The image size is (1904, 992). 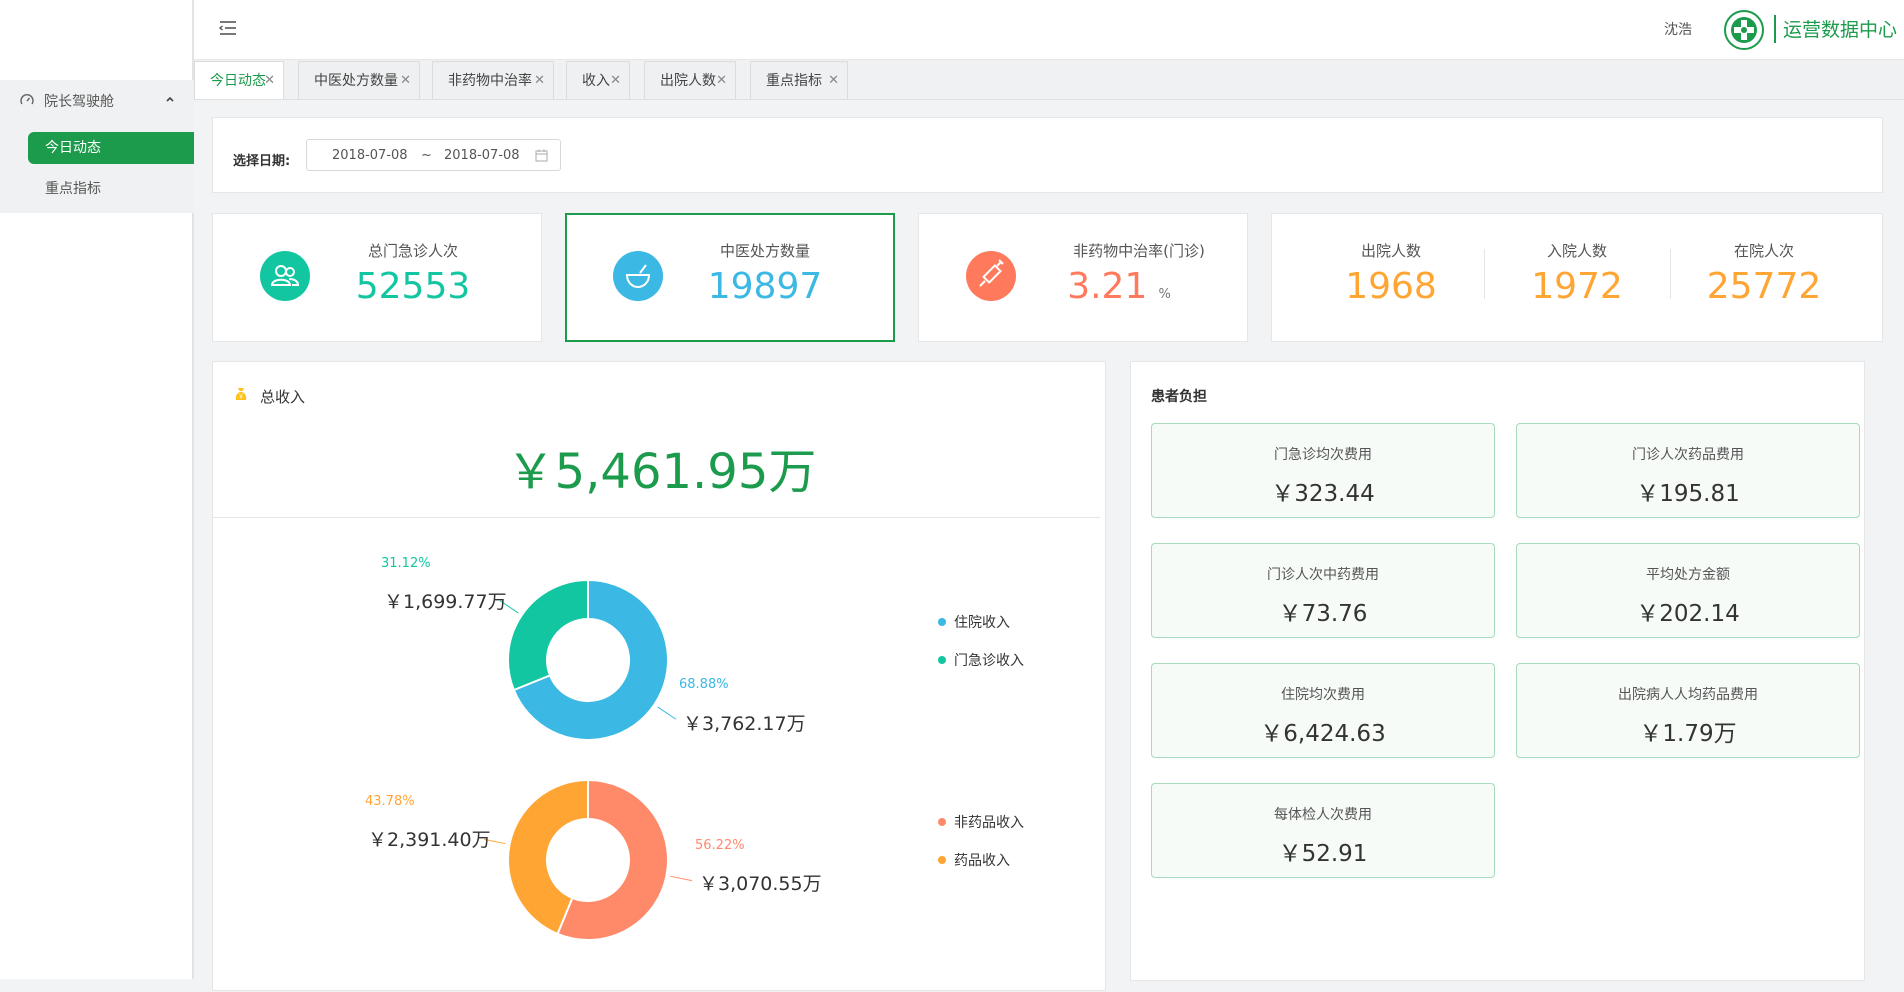 I want to click on donut1-pct-outpatient: 31.12%, so click(x=406, y=563).